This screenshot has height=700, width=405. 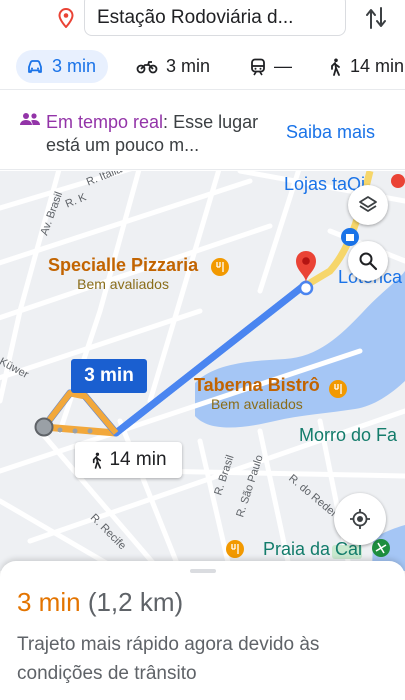 What do you see at coordinates (330, 132) in the screenshot?
I see `learn-more-link: Saiba mais` at bounding box center [330, 132].